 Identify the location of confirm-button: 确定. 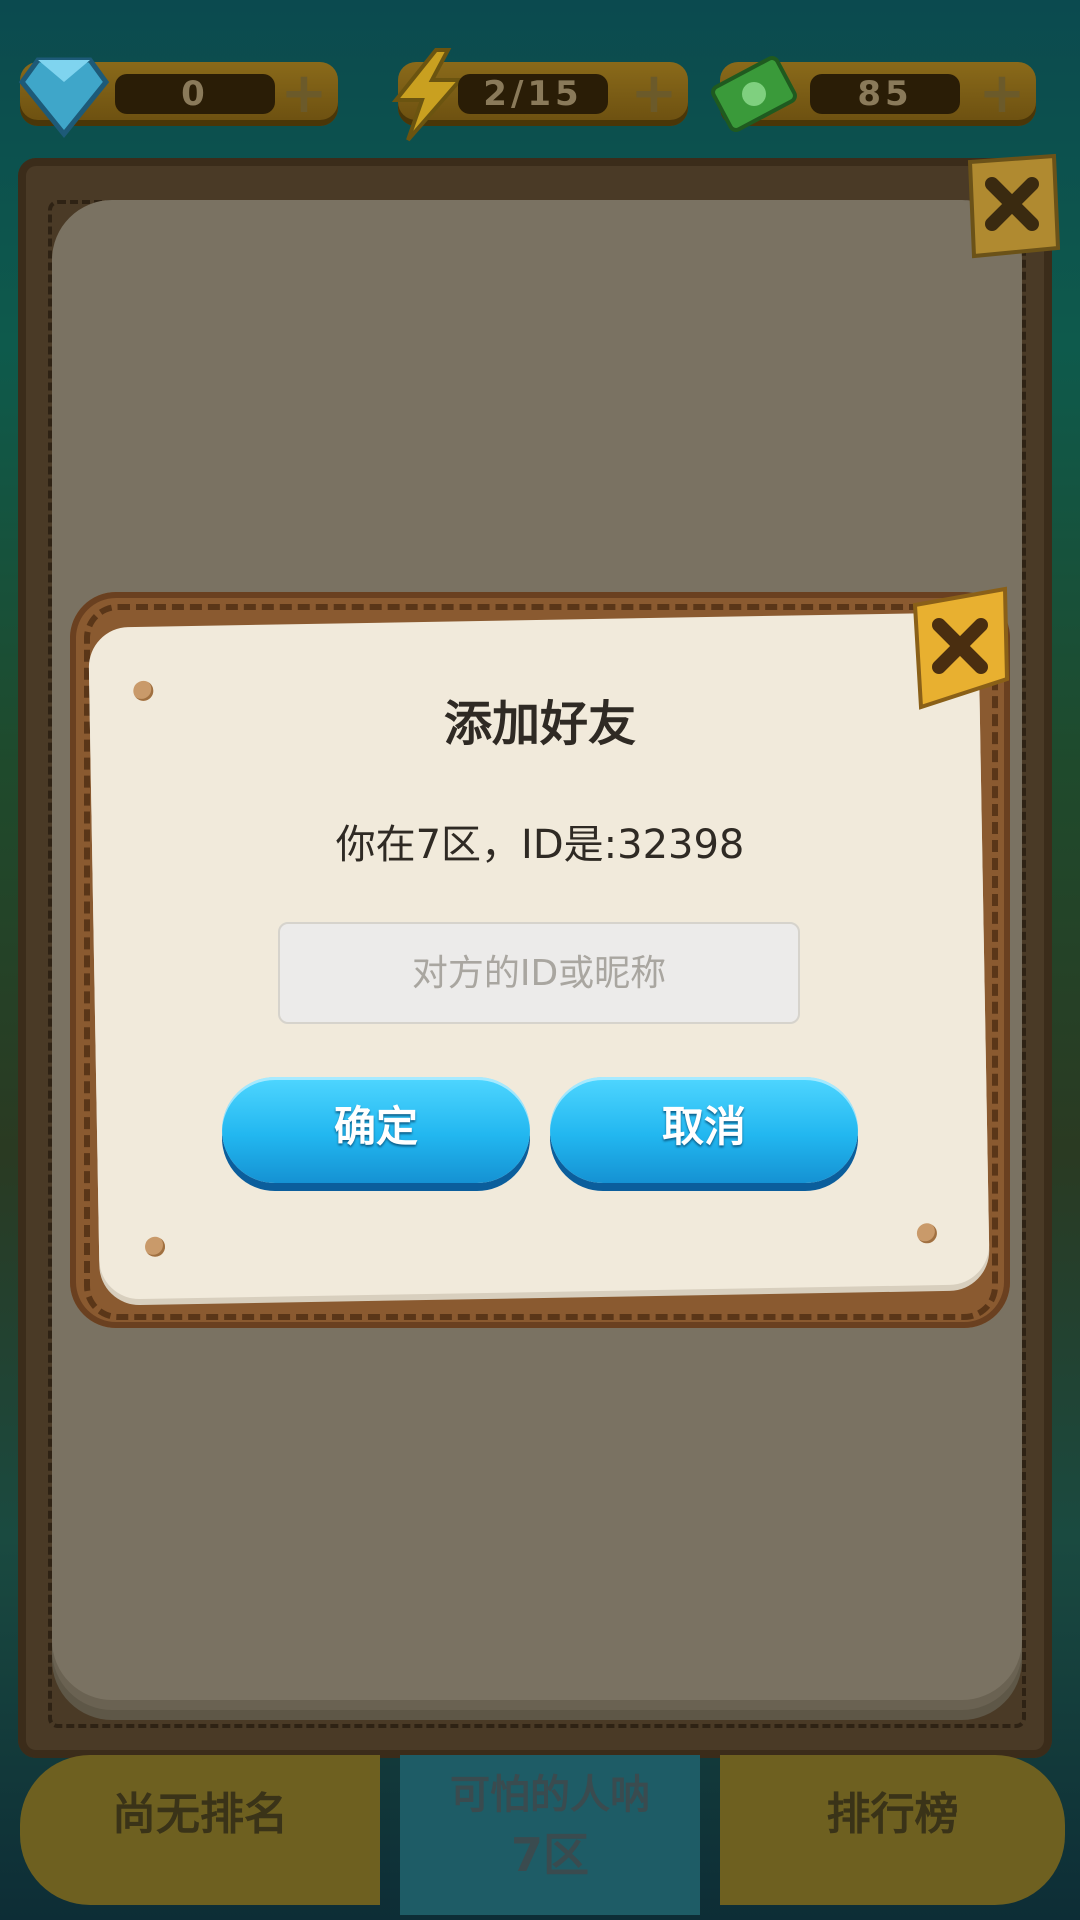
(376, 1130).